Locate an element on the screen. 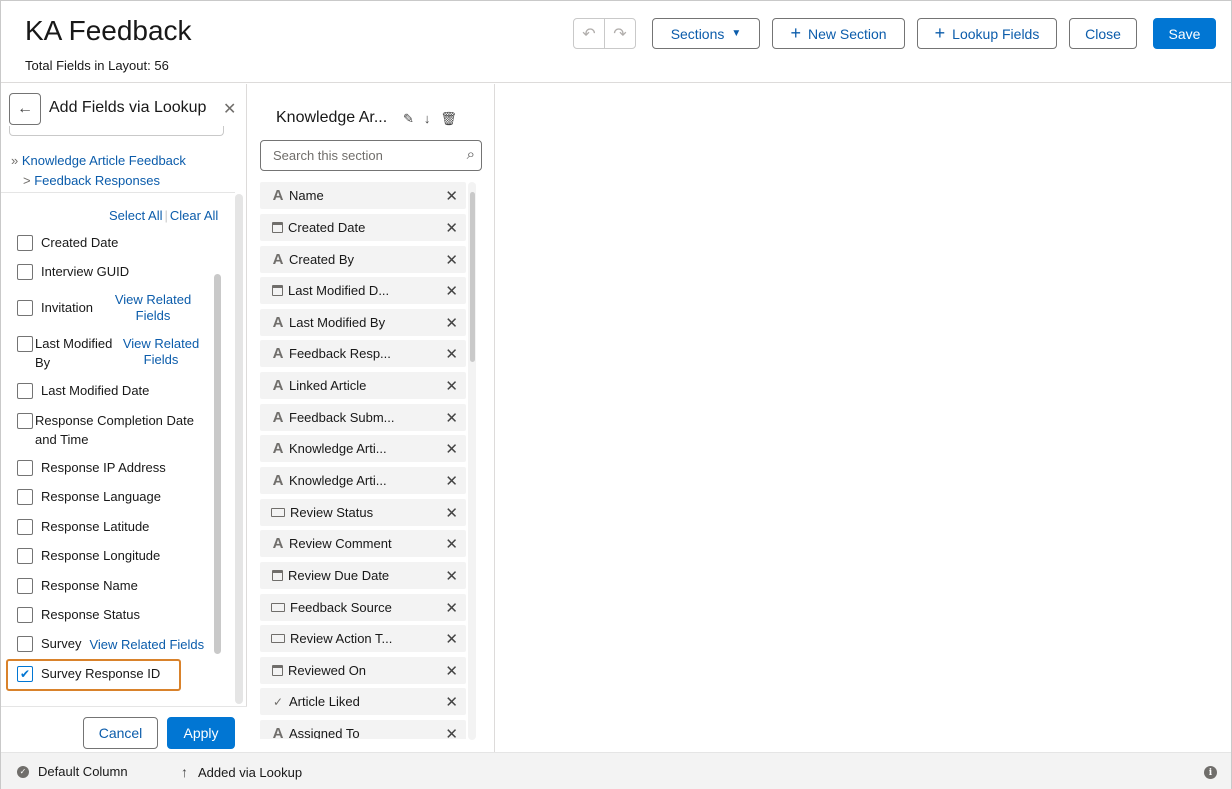 The width and height of the screenshot is (1232, 789). undo-icon: ↶ is located at coordinates (589, 33).